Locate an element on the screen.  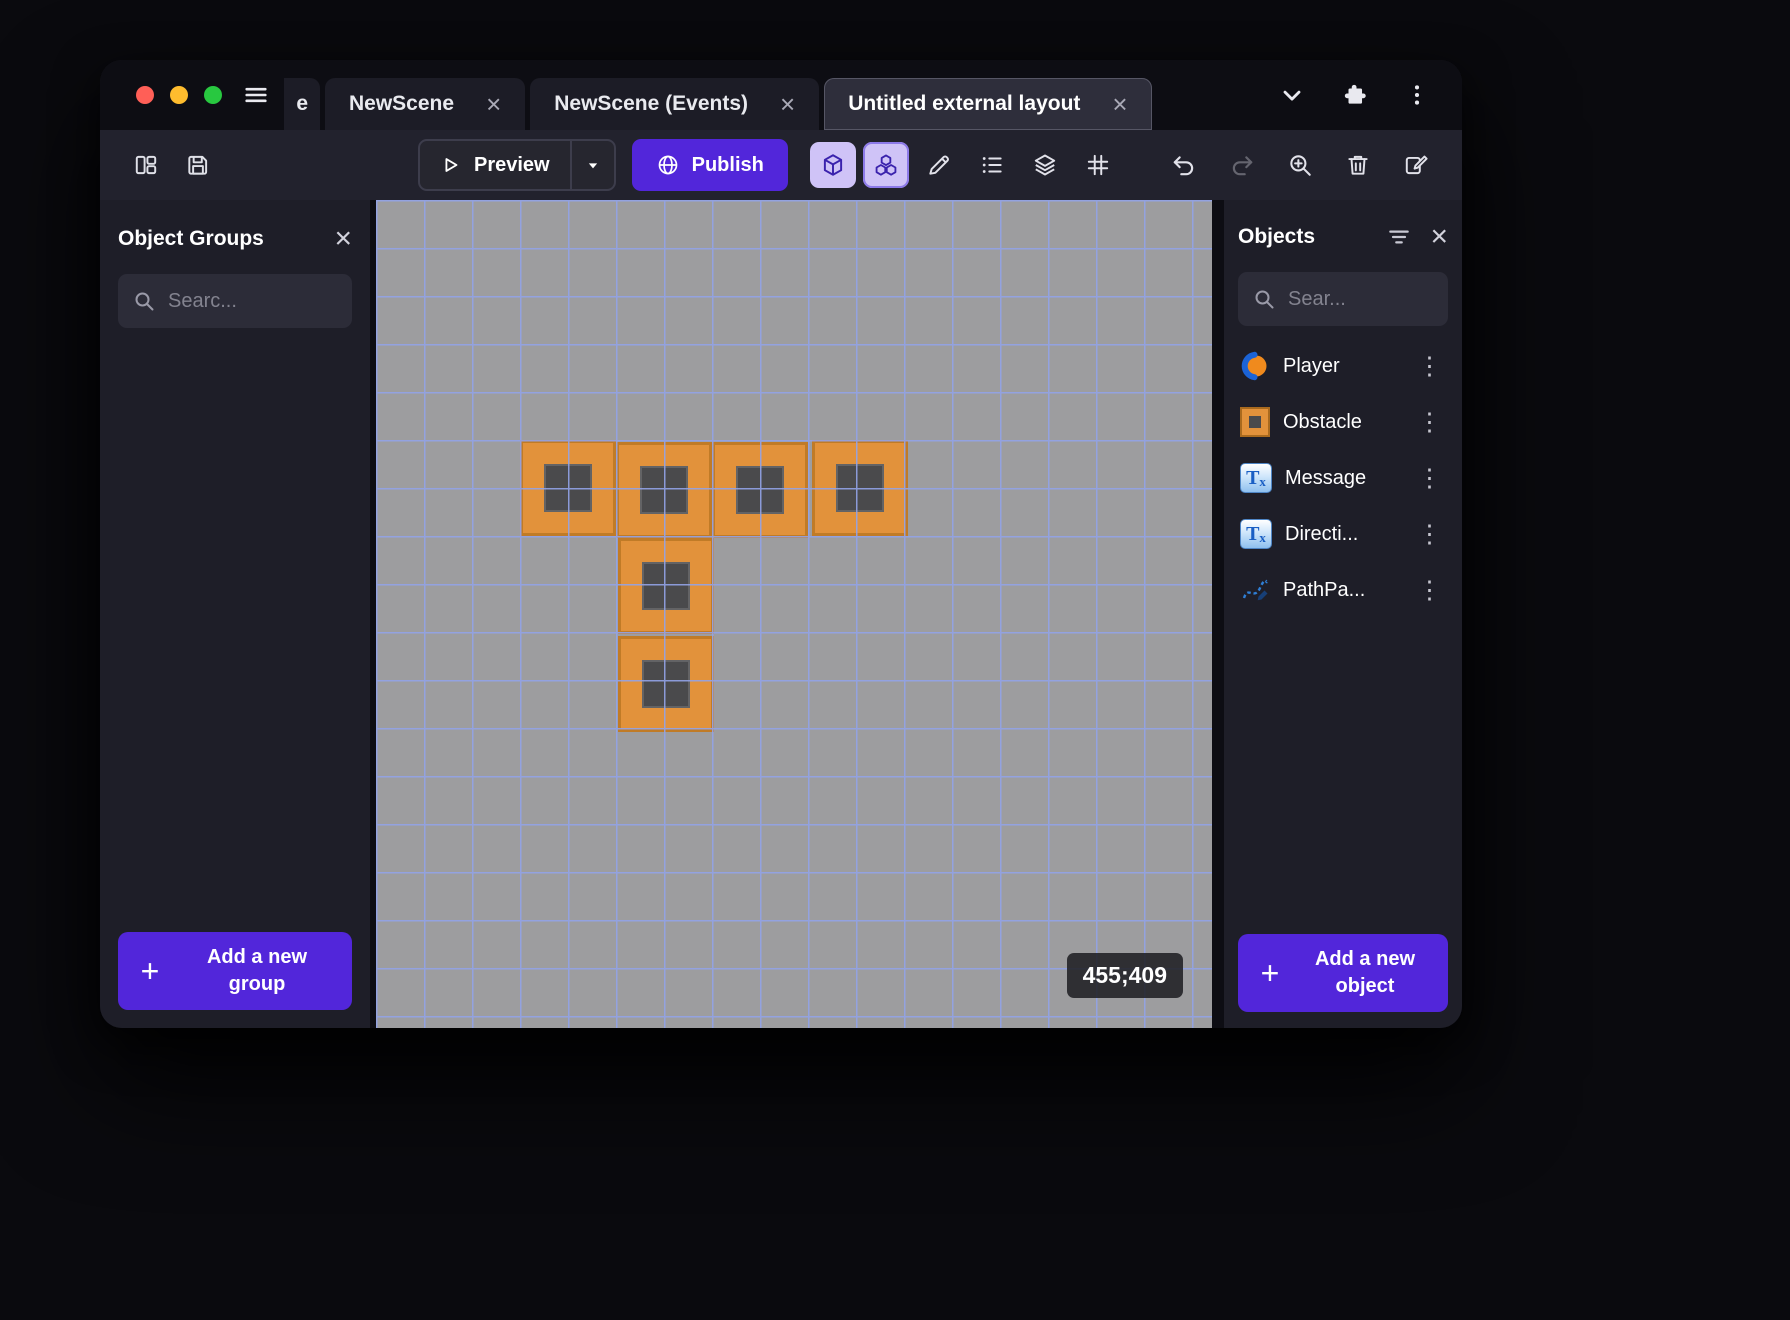
objects-panel: Objects × Player ⋮ Obstacle is located at coordinates (1343, 614).